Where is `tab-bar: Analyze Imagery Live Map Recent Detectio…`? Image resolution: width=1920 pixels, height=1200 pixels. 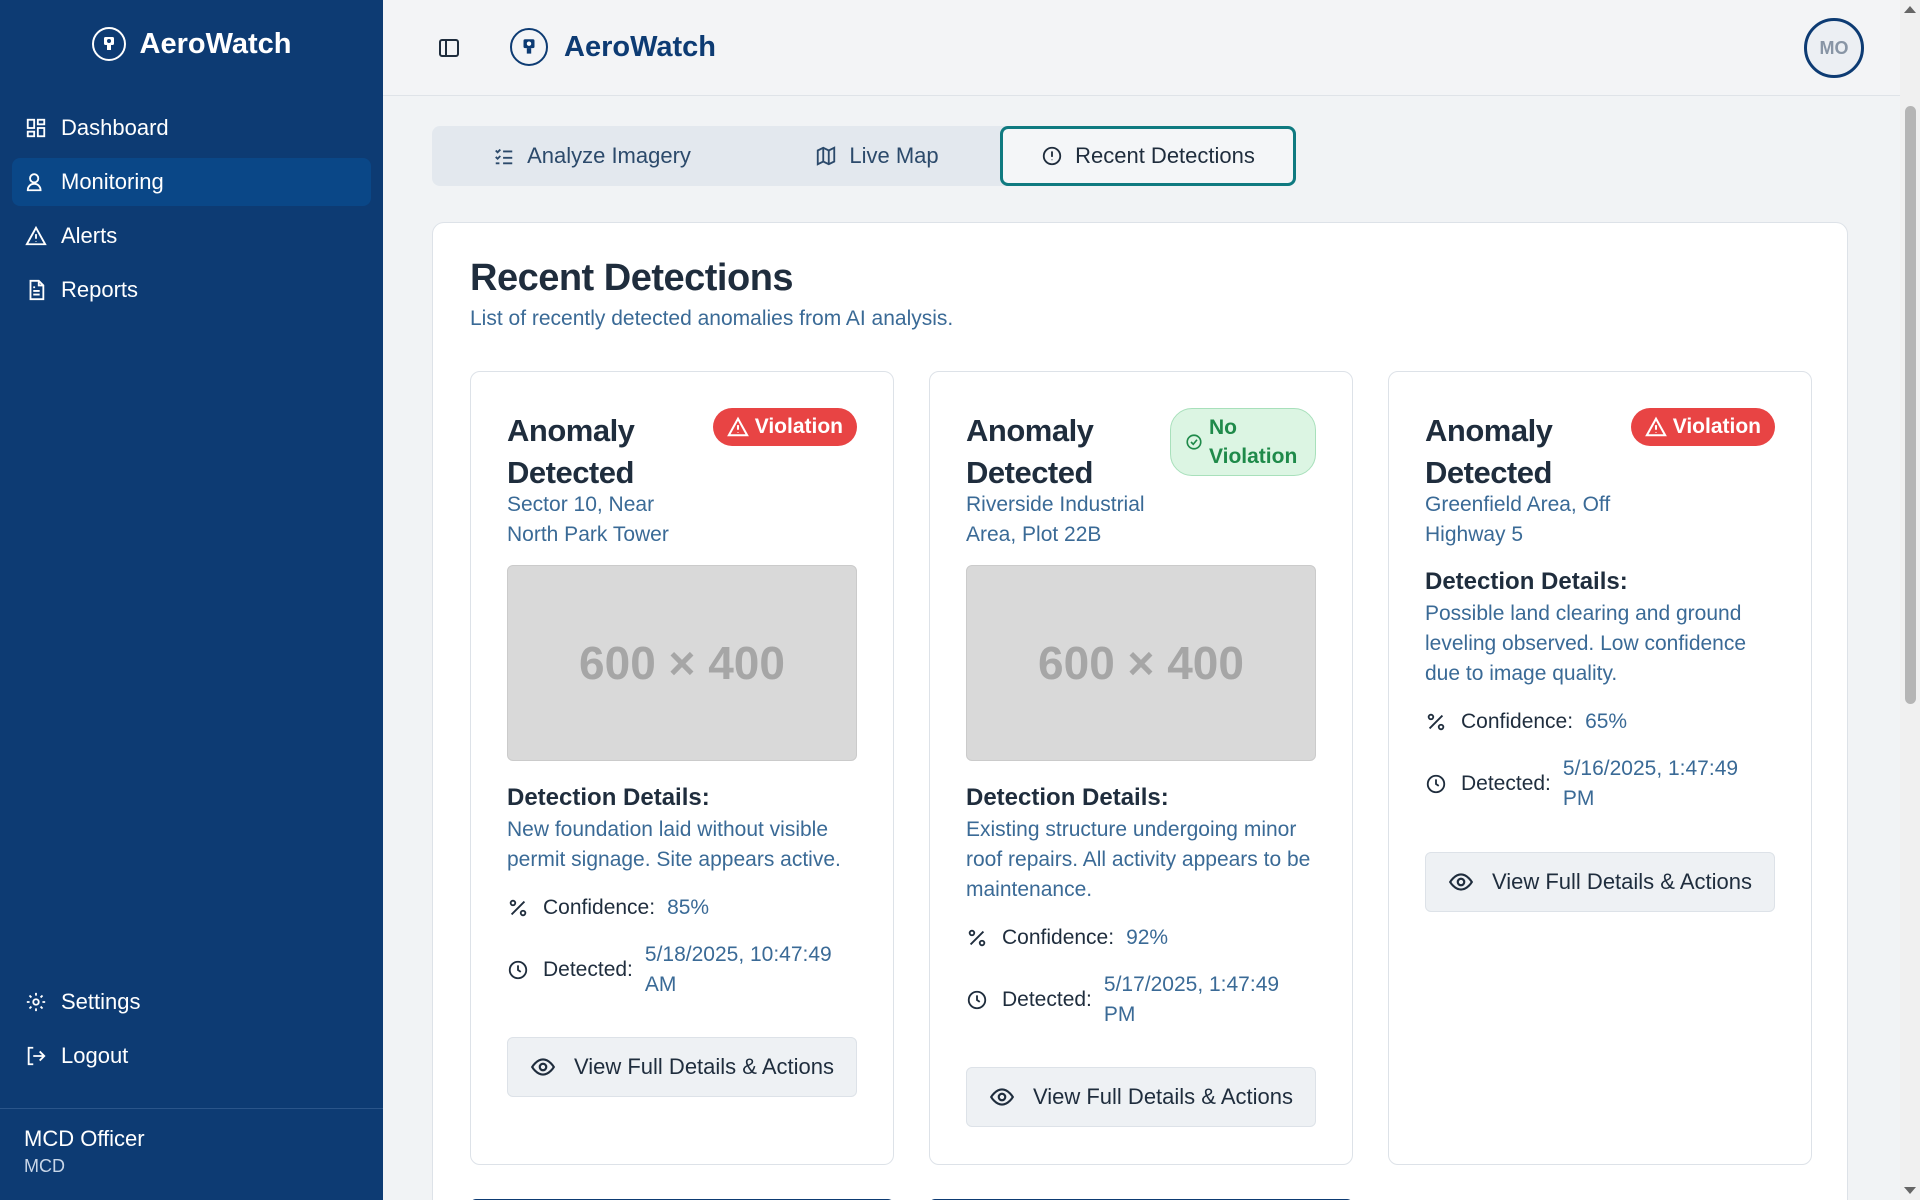
tab-bar: Analyze Imagery Live Map Recent Detectio… is located at coordinates (864, 156).